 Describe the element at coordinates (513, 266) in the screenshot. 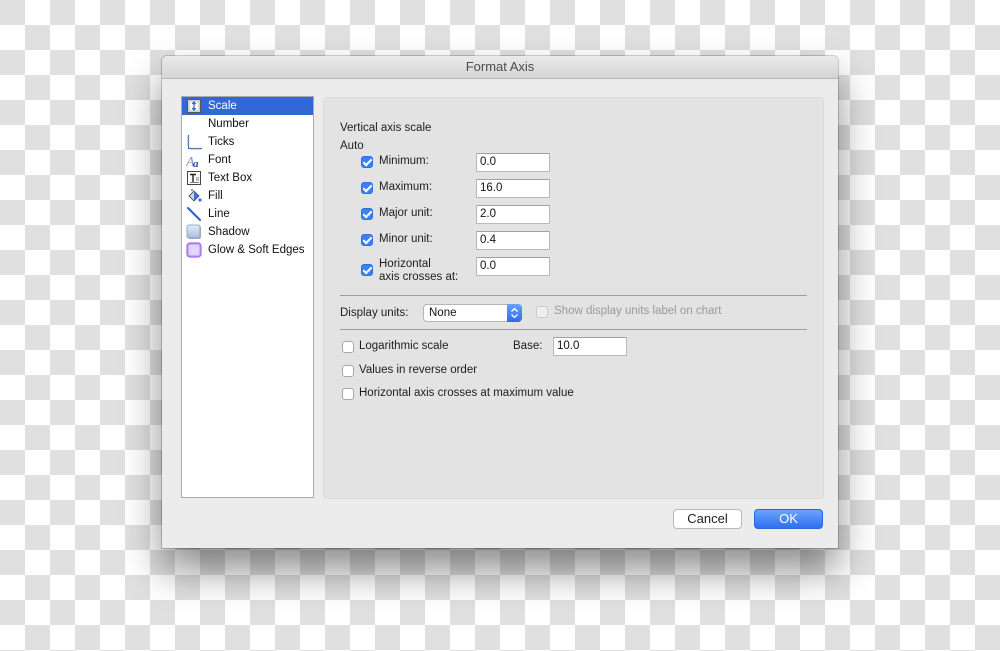

I see `axis-crosses-input: 0.0` at that location.